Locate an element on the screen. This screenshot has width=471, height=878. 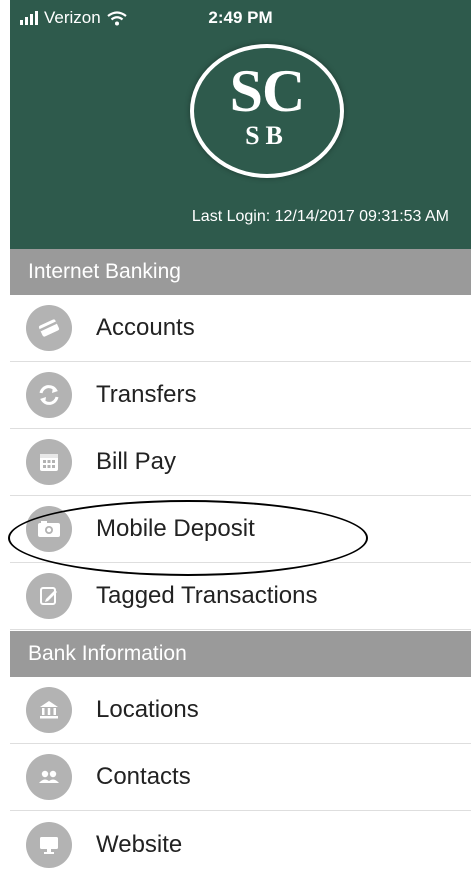
bank-logo: SC SB is located at coordinates (267, 111).